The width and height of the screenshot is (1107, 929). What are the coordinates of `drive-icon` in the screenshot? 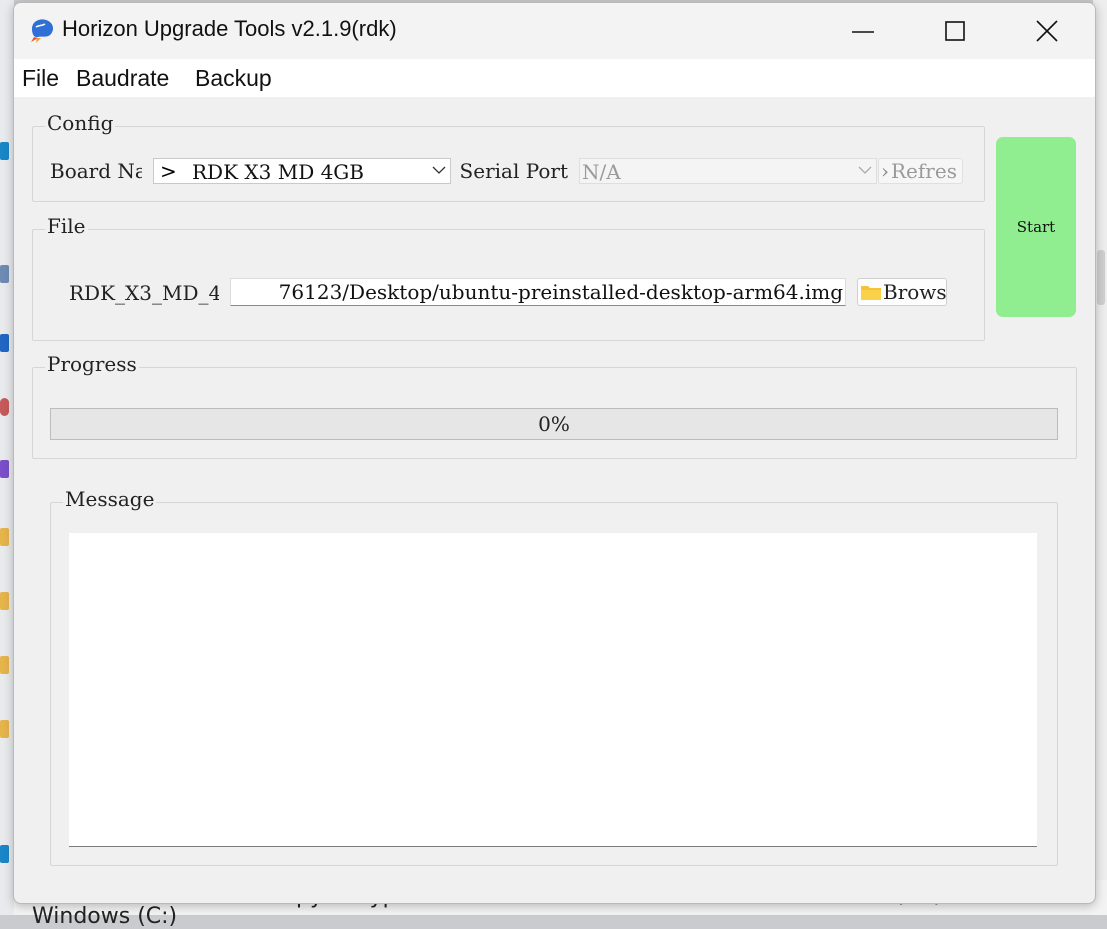 It's located at (4, 854).